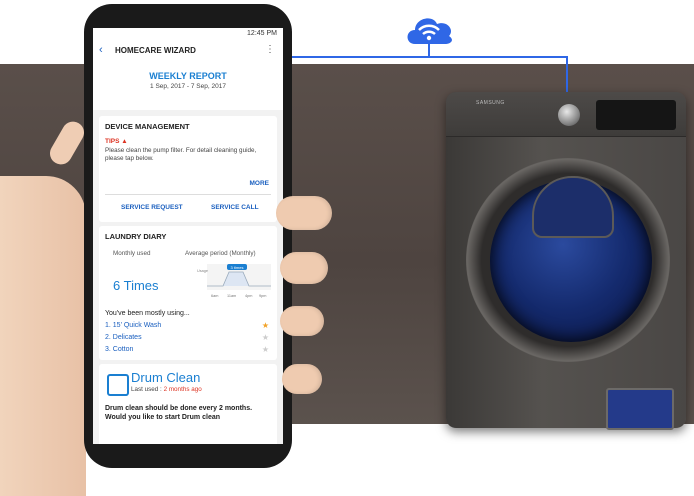 This screenshot has height=496, width=694. I want to click on monthly-used-label: Monthly used, so click(132, 253).